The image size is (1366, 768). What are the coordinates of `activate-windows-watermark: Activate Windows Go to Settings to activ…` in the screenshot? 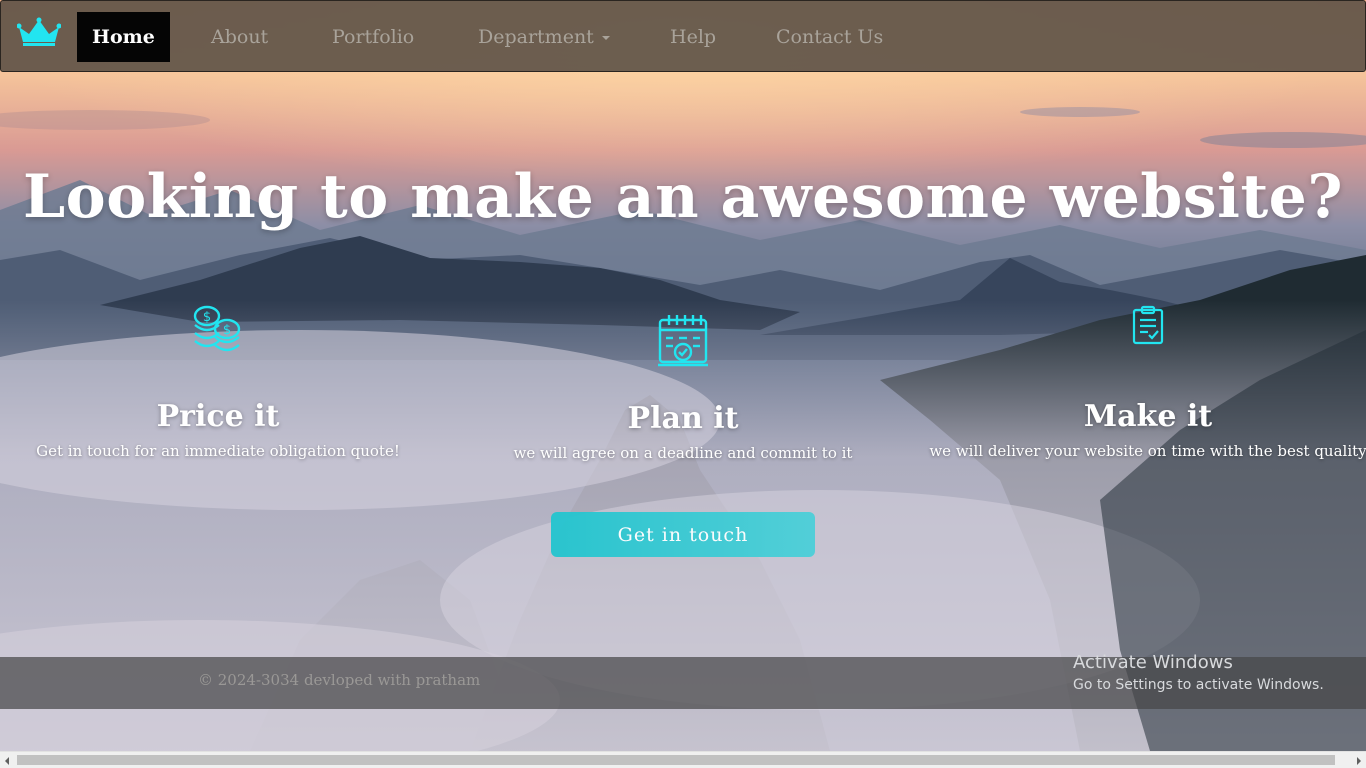 It's located at (1198, 672).